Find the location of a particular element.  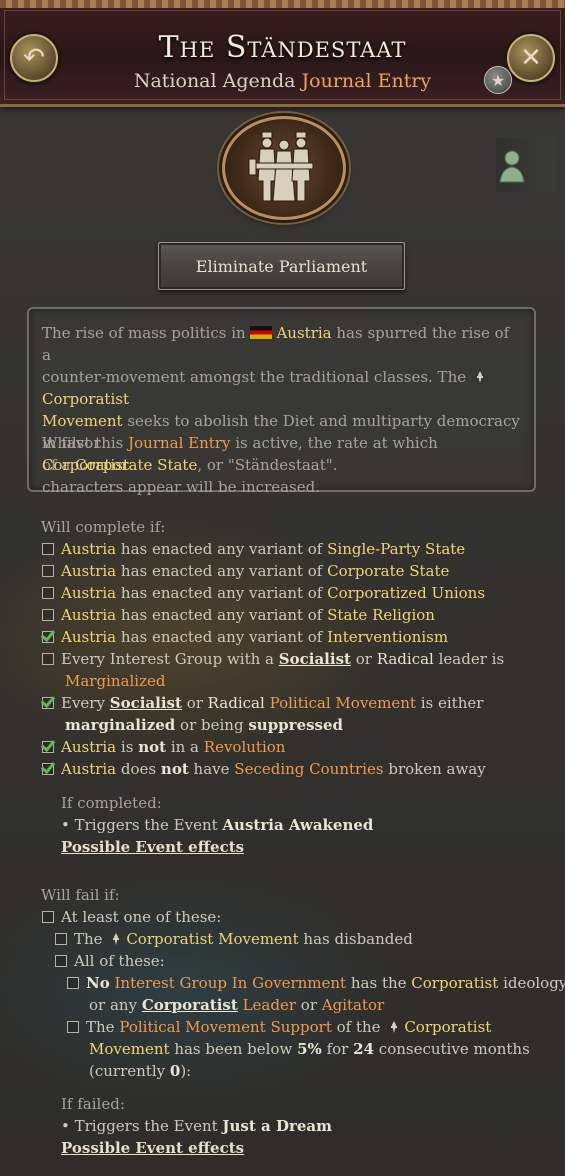

law-link: Single-Party State is located at coordinates (396, 549).